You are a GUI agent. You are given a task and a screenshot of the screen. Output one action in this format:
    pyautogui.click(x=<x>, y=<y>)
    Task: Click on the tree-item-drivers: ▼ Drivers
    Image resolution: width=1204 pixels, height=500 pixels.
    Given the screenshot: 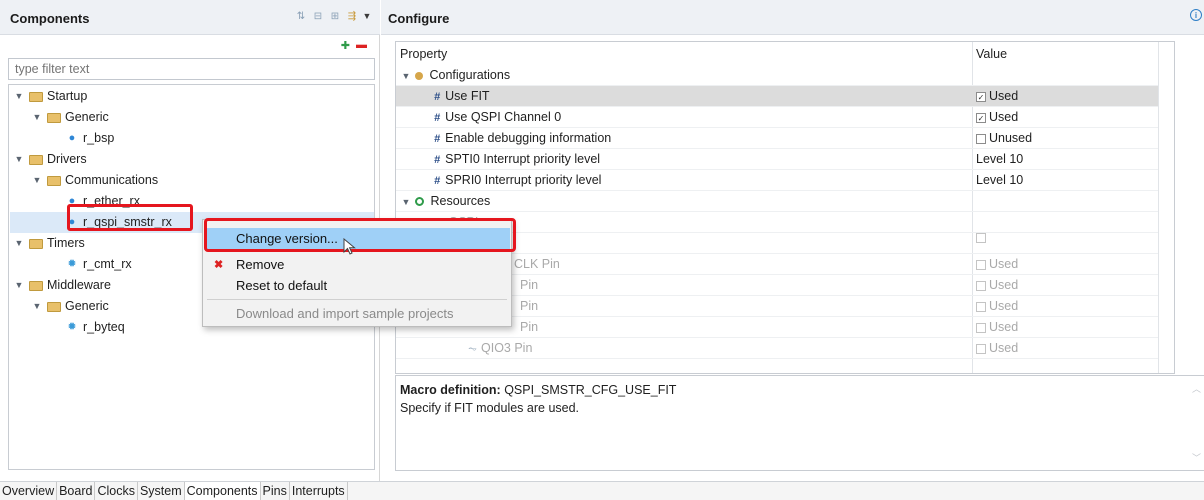 What is the action you would take?
    pyautogui.click(x=50, y=159)
    